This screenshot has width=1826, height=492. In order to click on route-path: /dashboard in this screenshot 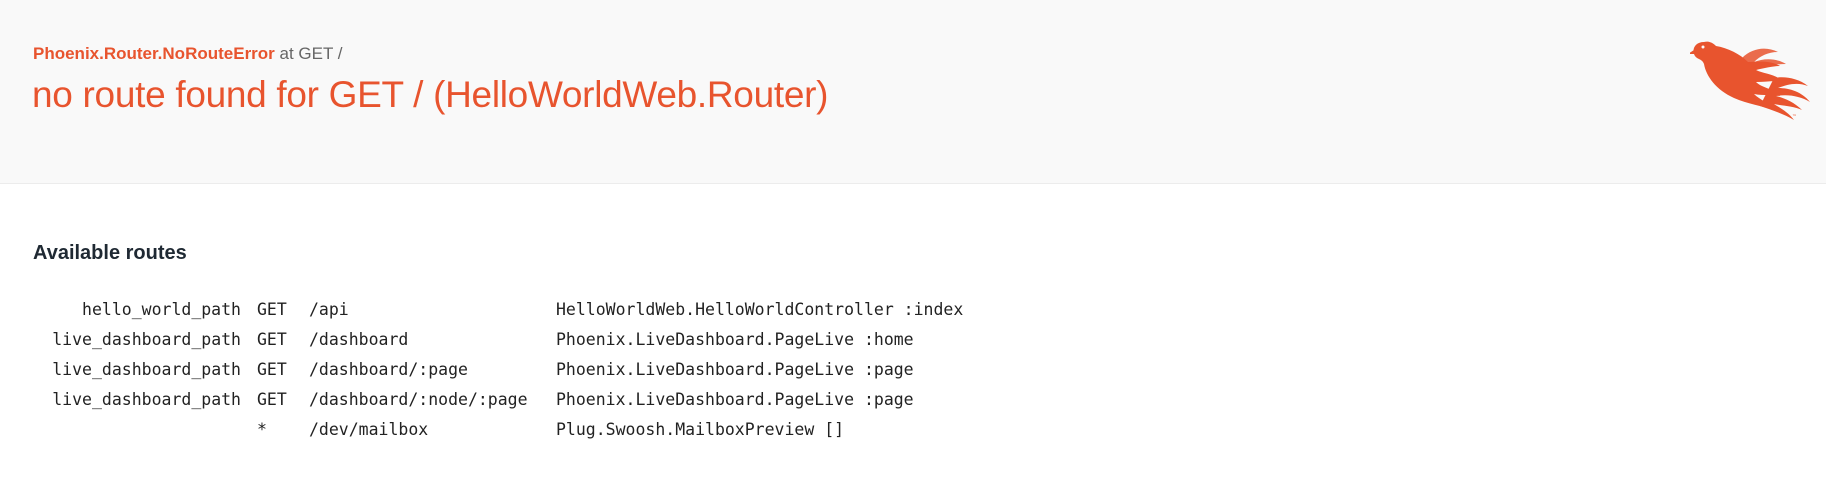, I will do `click(359, 339)`.